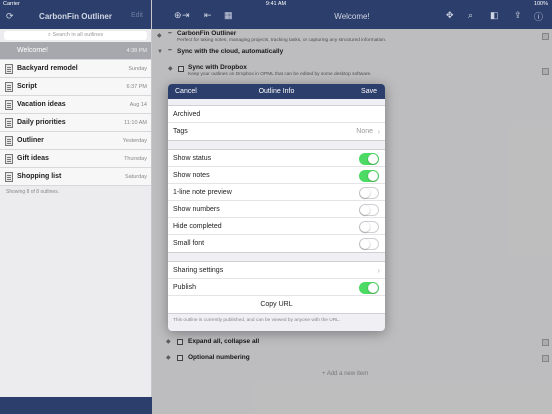 This screenshot has height=414, width=552. Describe the element at coordinates (30, 140) in the screenshot. I see `outline-name: Outliner` at that location.